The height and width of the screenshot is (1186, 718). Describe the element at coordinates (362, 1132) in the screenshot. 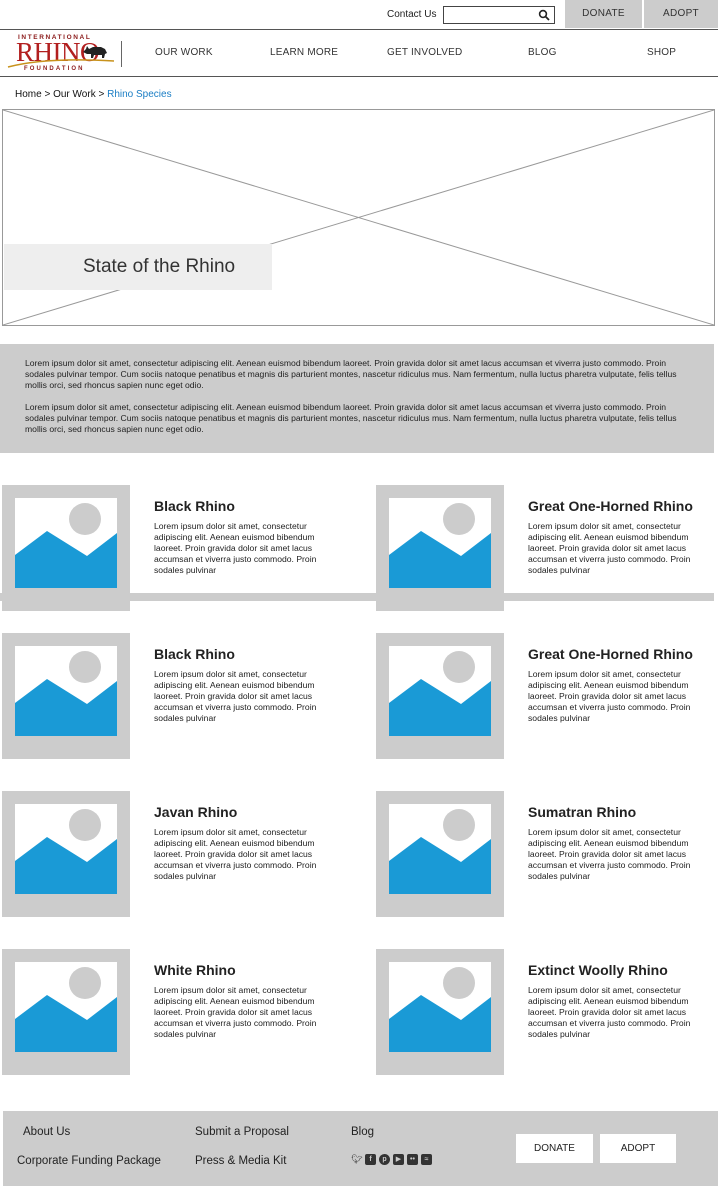

I see `footer-blog-link: Blog` at that location.